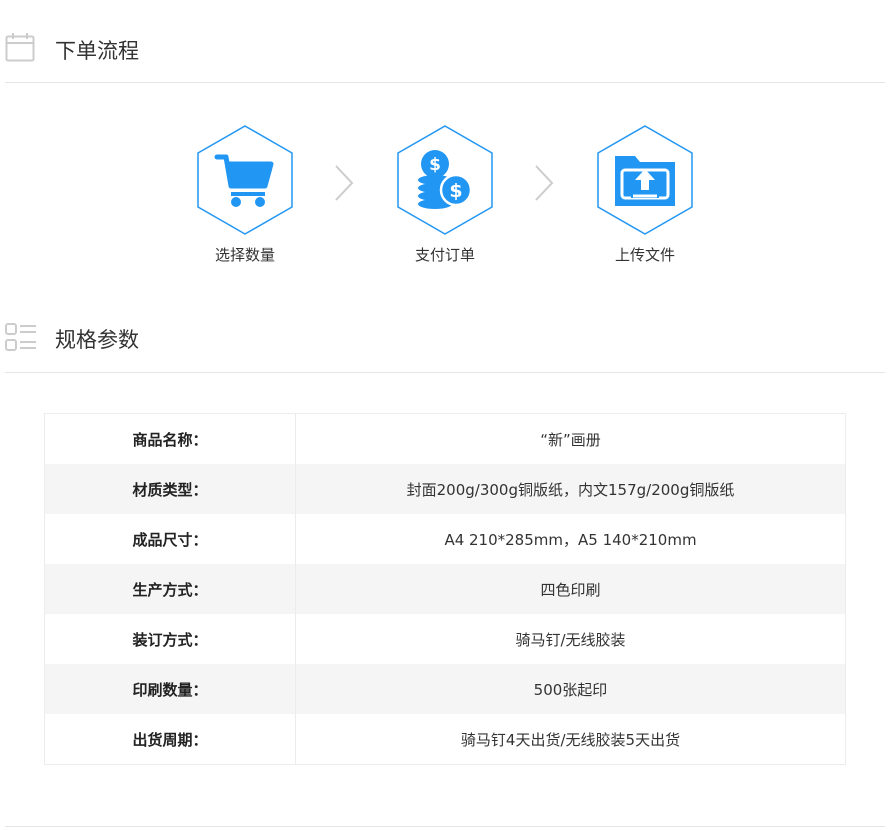 The width and height of the screenshot is (890, 830). What do you see at coordinates (445, 739) in the screenshot?
I see `table-row: 出货周期： 骑马钉4天出货/无线胶装5天出货` at bounding box center [445, 739].